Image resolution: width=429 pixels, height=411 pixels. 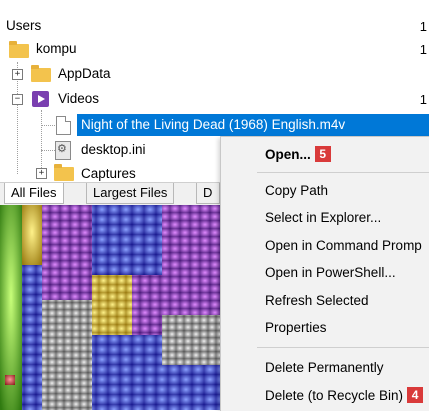 I want to click on menu-item-refresh-selected: Refresh Selected, so click(x=317, y=300).